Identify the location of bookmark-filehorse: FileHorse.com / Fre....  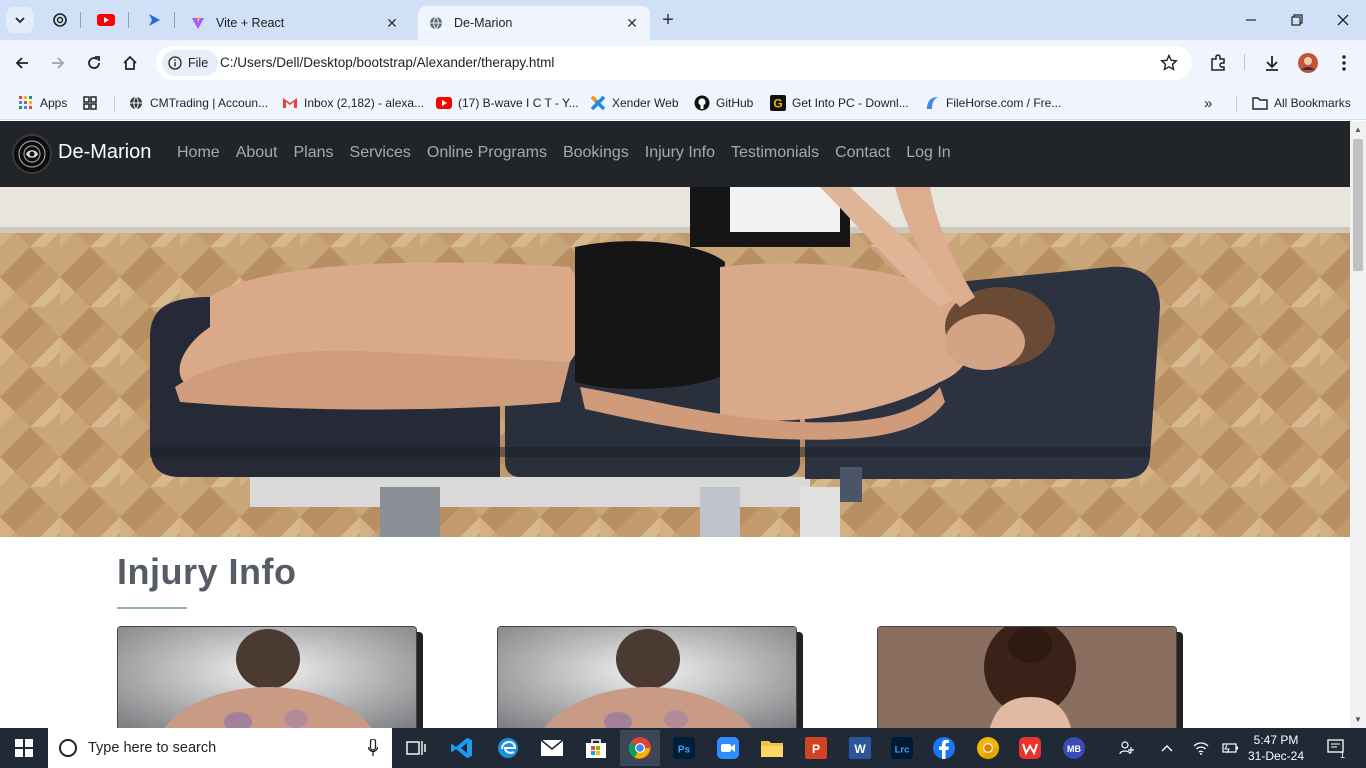
(992, 103).